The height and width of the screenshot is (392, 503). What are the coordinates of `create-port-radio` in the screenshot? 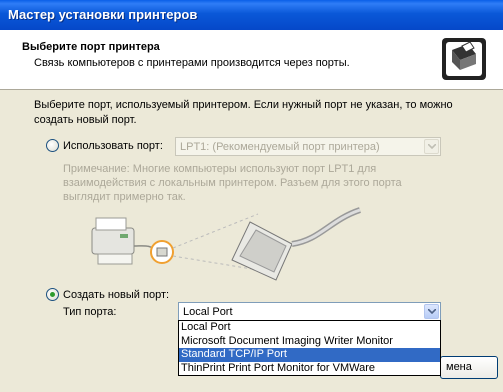 It's located at (52, 294).